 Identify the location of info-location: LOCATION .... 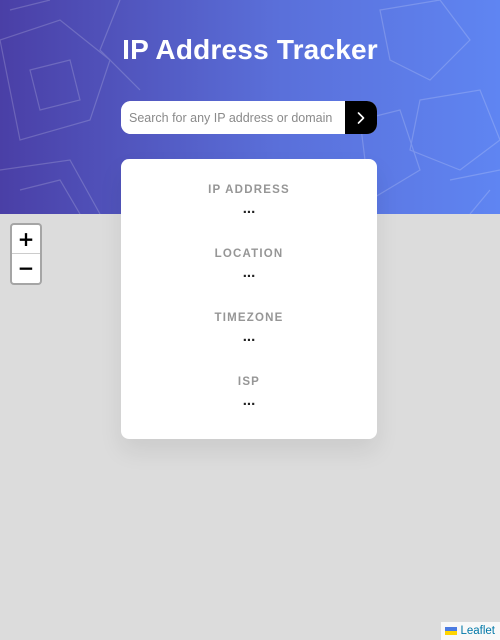
(249, 264).